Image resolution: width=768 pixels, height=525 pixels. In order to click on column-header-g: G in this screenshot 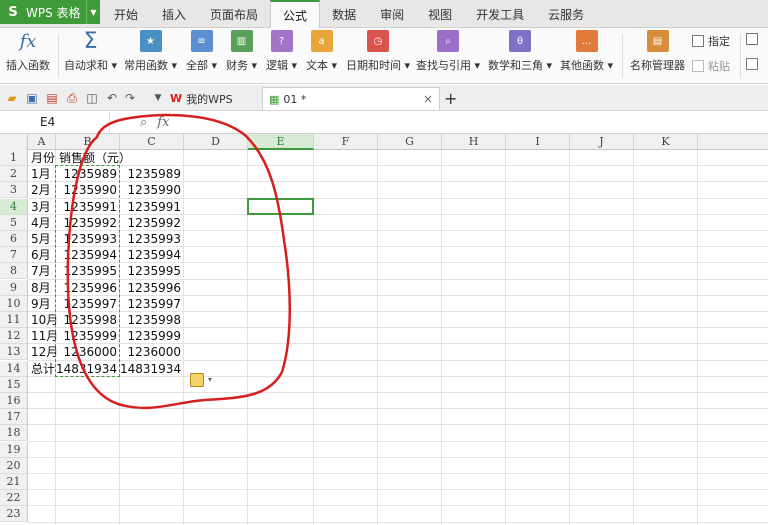, I will do `click(410, 142)`.